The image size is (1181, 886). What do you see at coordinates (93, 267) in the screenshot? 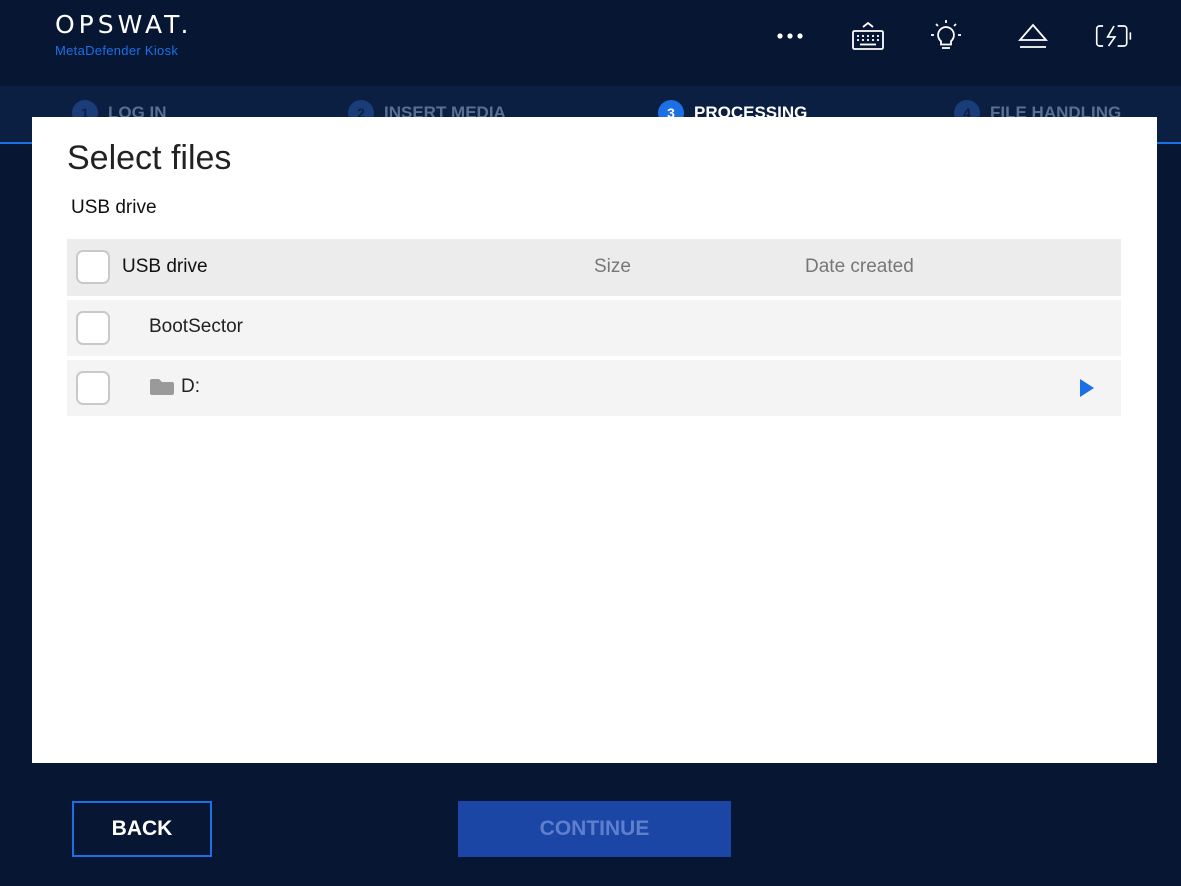
I see `select-all-checkbox` at bounding box center [93, 267].